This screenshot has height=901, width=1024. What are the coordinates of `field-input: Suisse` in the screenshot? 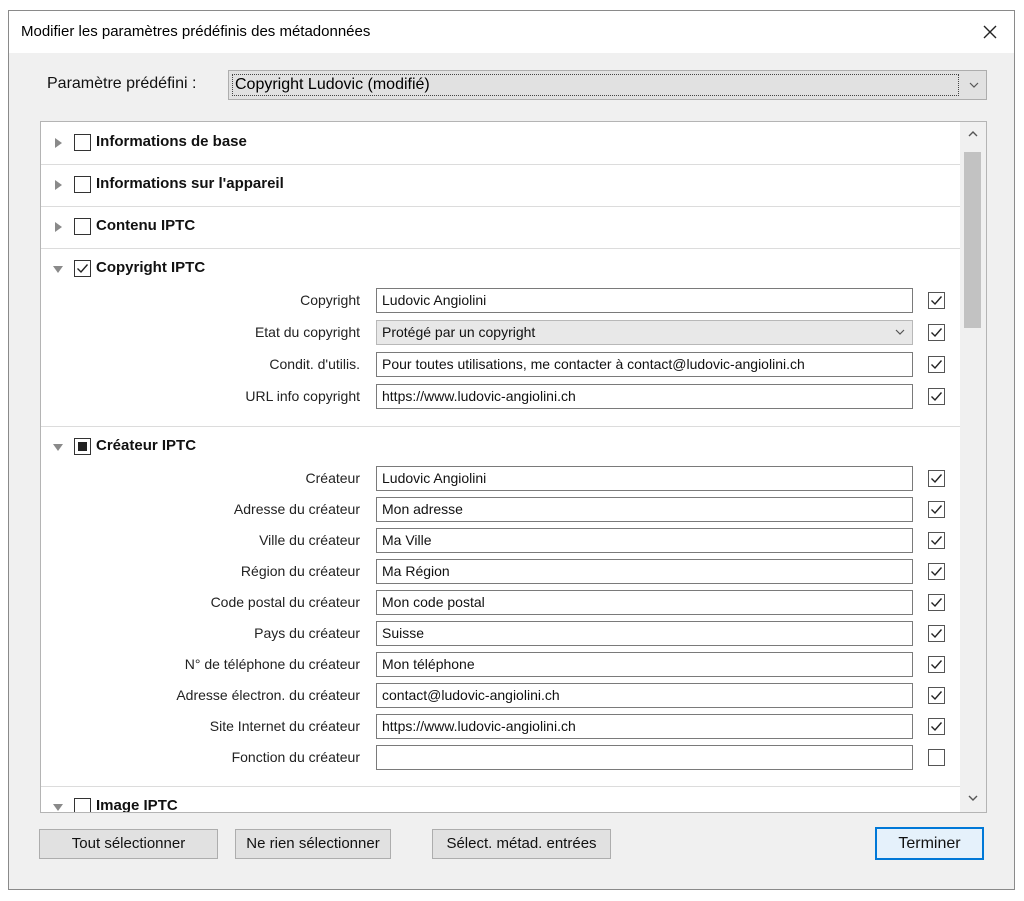 It's located at (644, 633).